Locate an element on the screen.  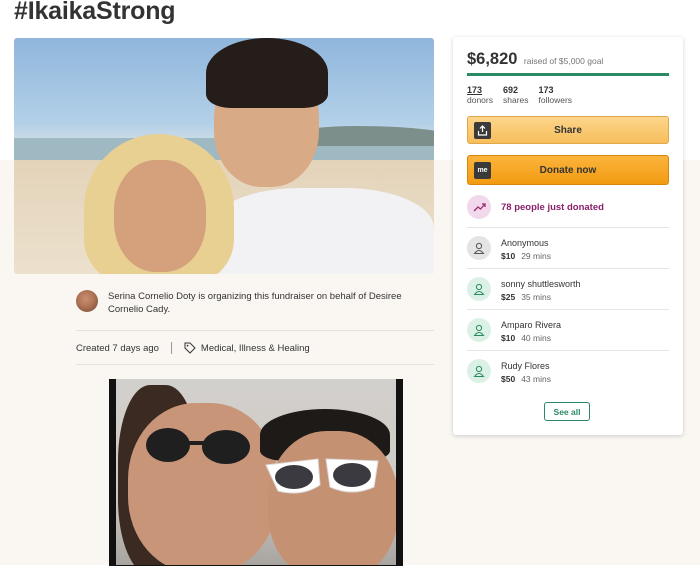
donation-time: 35 mins is located at coordinates (536, 297).